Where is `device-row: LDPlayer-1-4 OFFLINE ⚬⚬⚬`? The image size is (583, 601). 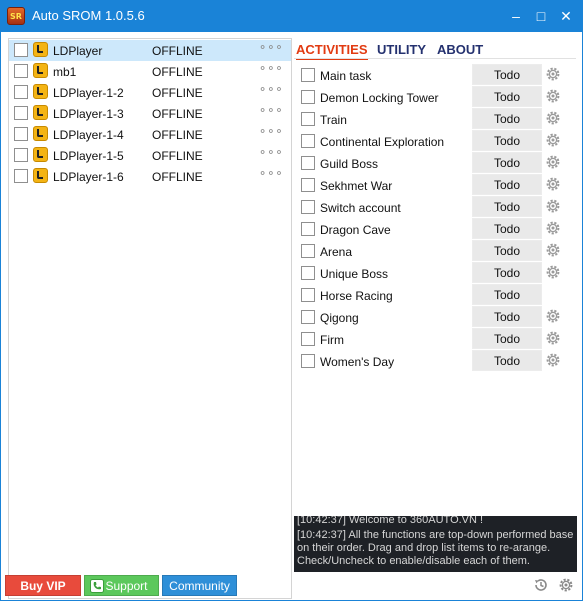 device-row: LDPlayer-1-4 OFFLINE ⚬⚬⚬ is located at coordinates (150, 134).